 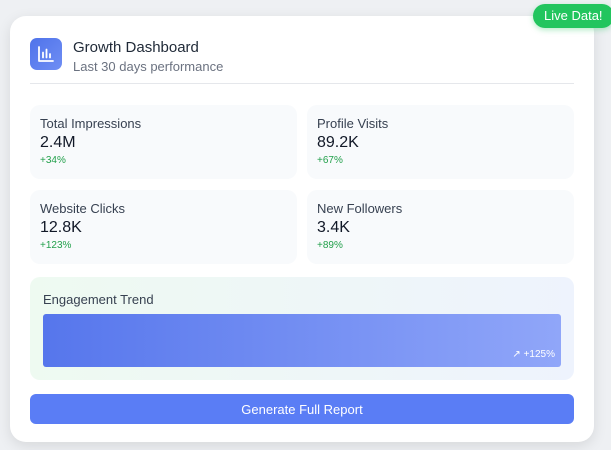 I want to click on page-title: Growth Dashboard, so click(x=136, y=47).